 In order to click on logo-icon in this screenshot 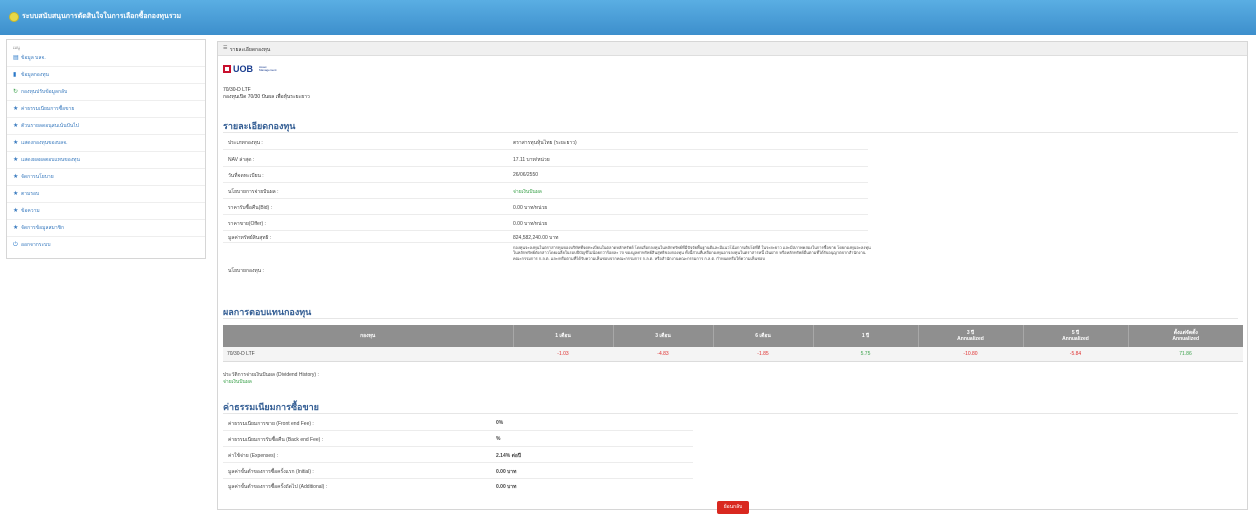, I will do `click(14, 17)`.